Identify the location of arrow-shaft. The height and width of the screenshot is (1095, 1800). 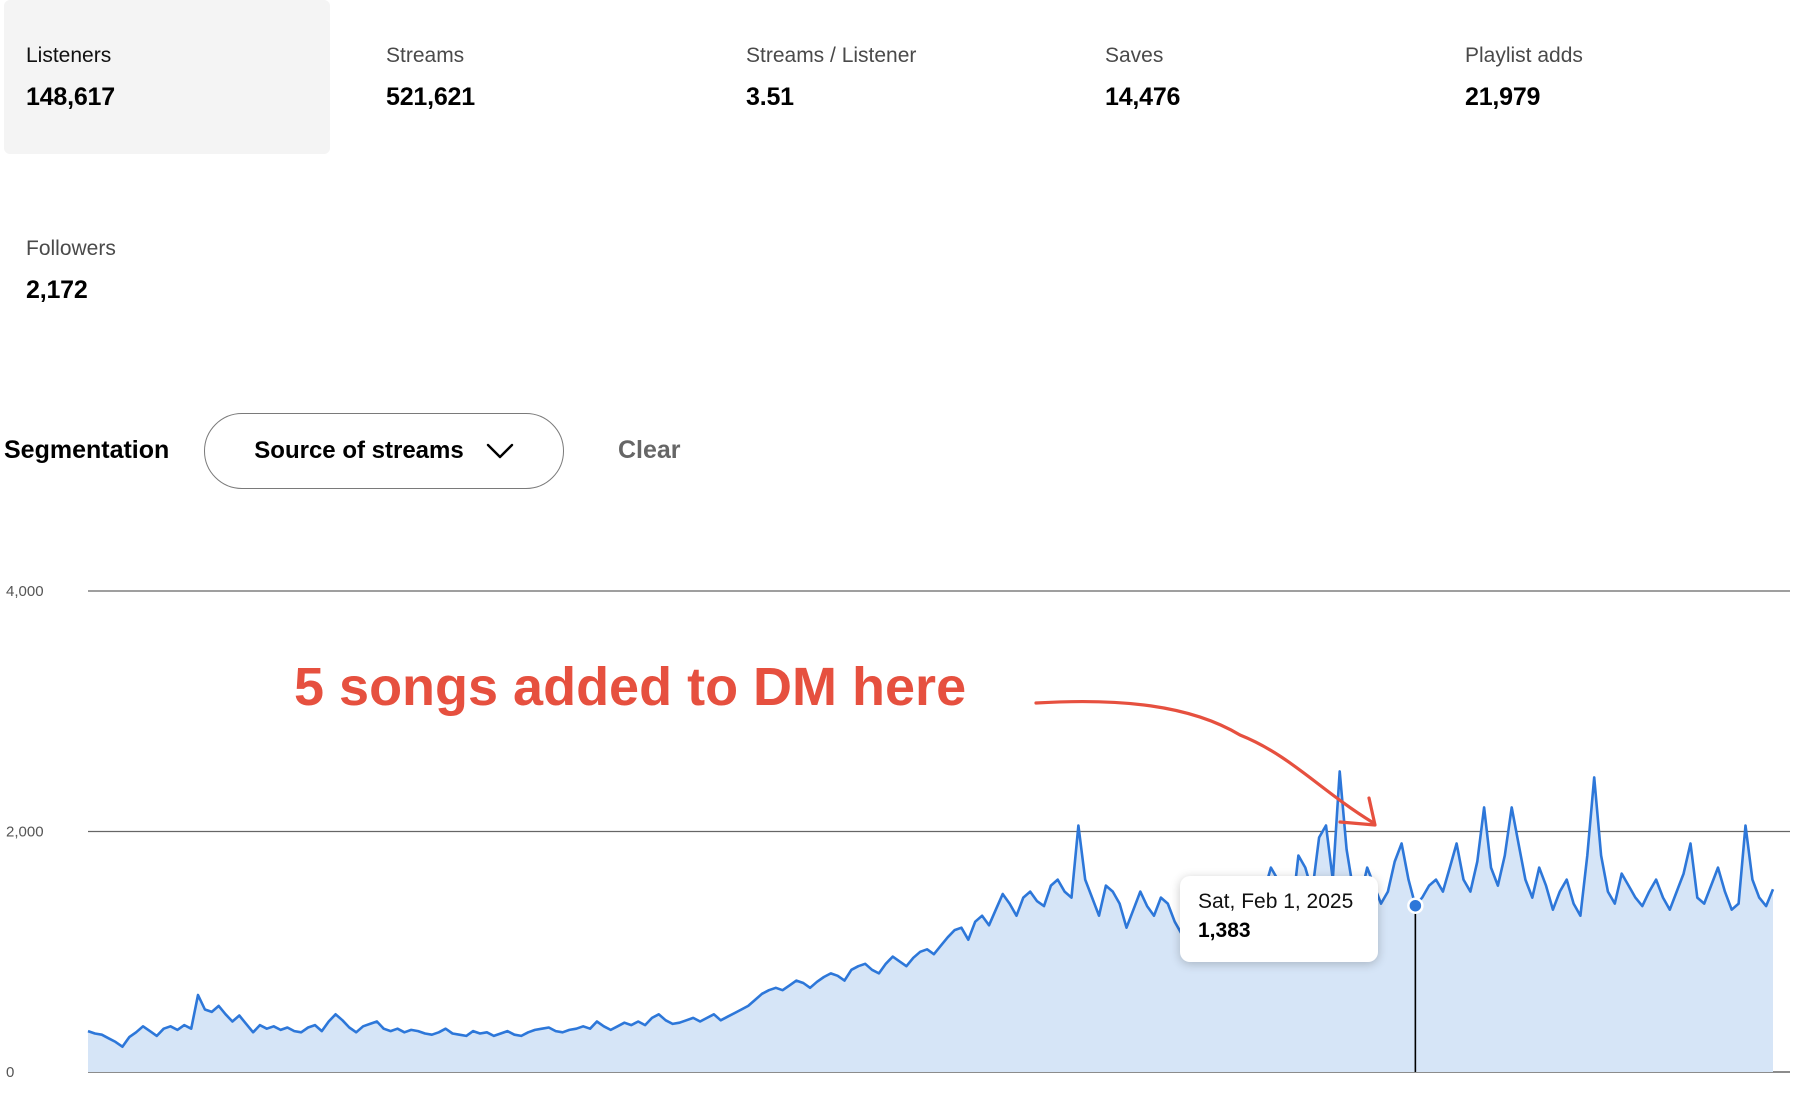
(1204, 761).